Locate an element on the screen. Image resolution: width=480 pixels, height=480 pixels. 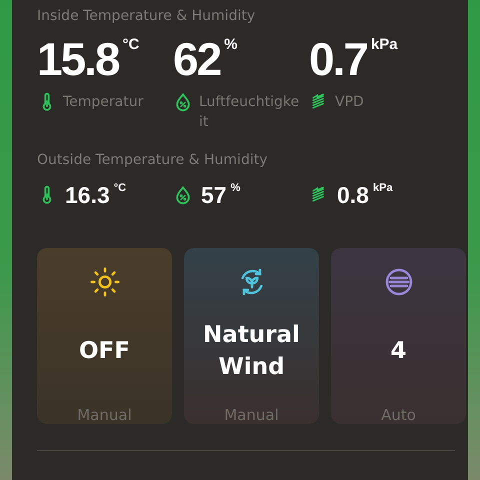
reading-label: VPD is located at coordinates (350, 102).